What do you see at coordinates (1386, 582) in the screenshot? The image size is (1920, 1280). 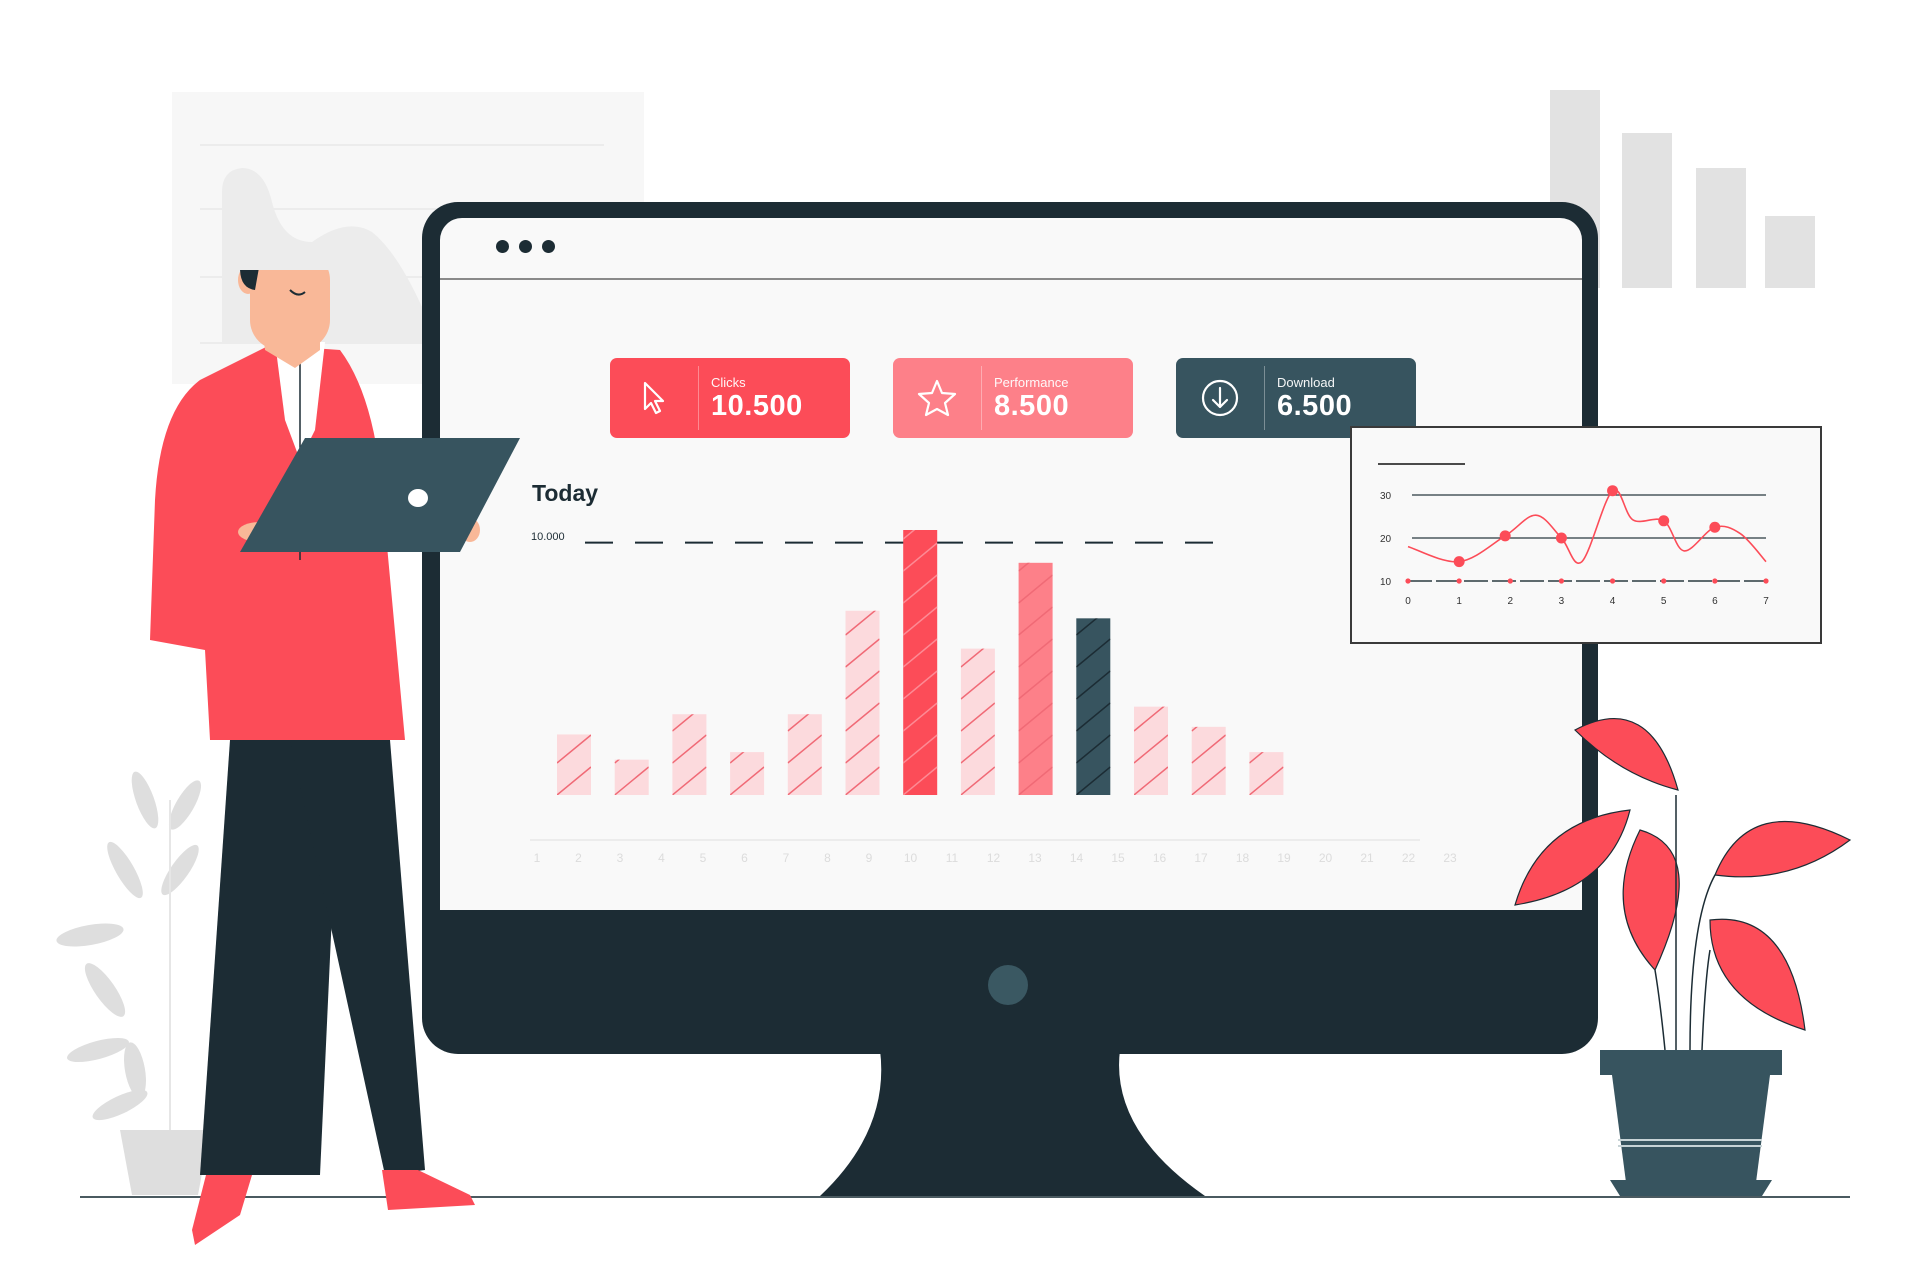 I see `y-tick-label: 10` at bounding box center [1386, 582].